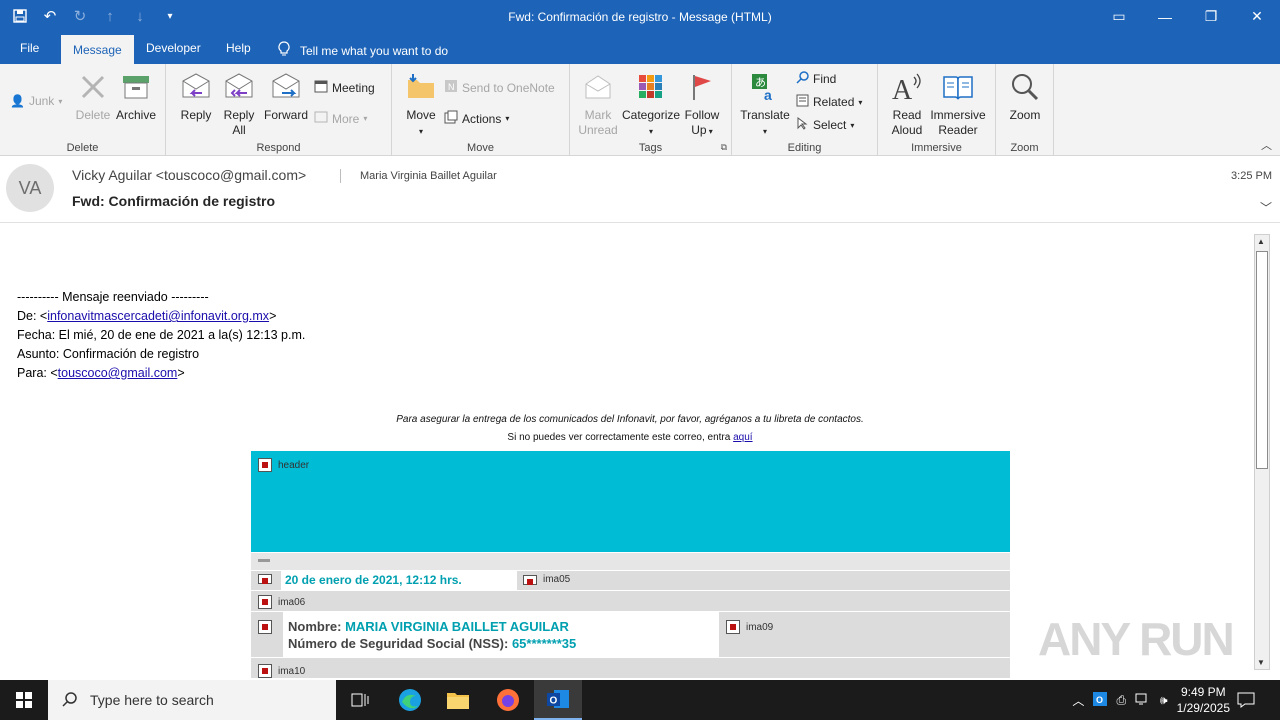  Describe the element at coordinates (118, 373) in the screenshot. I see `to-email-link: touscoco@gmail.com` at that location.